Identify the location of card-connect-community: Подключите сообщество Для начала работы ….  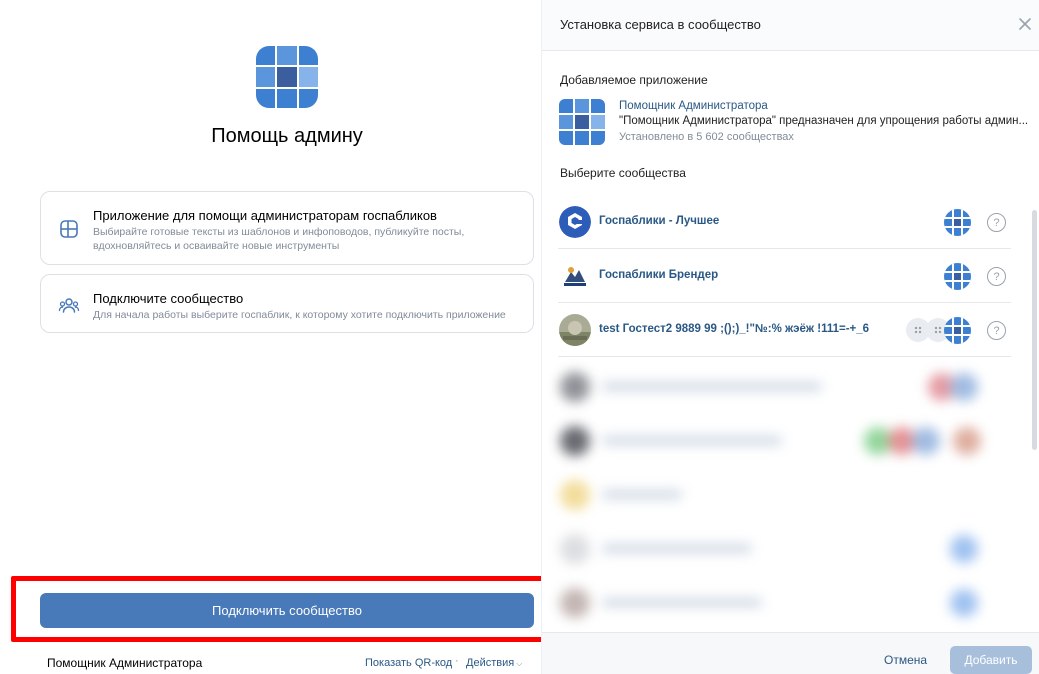
(287, 303).